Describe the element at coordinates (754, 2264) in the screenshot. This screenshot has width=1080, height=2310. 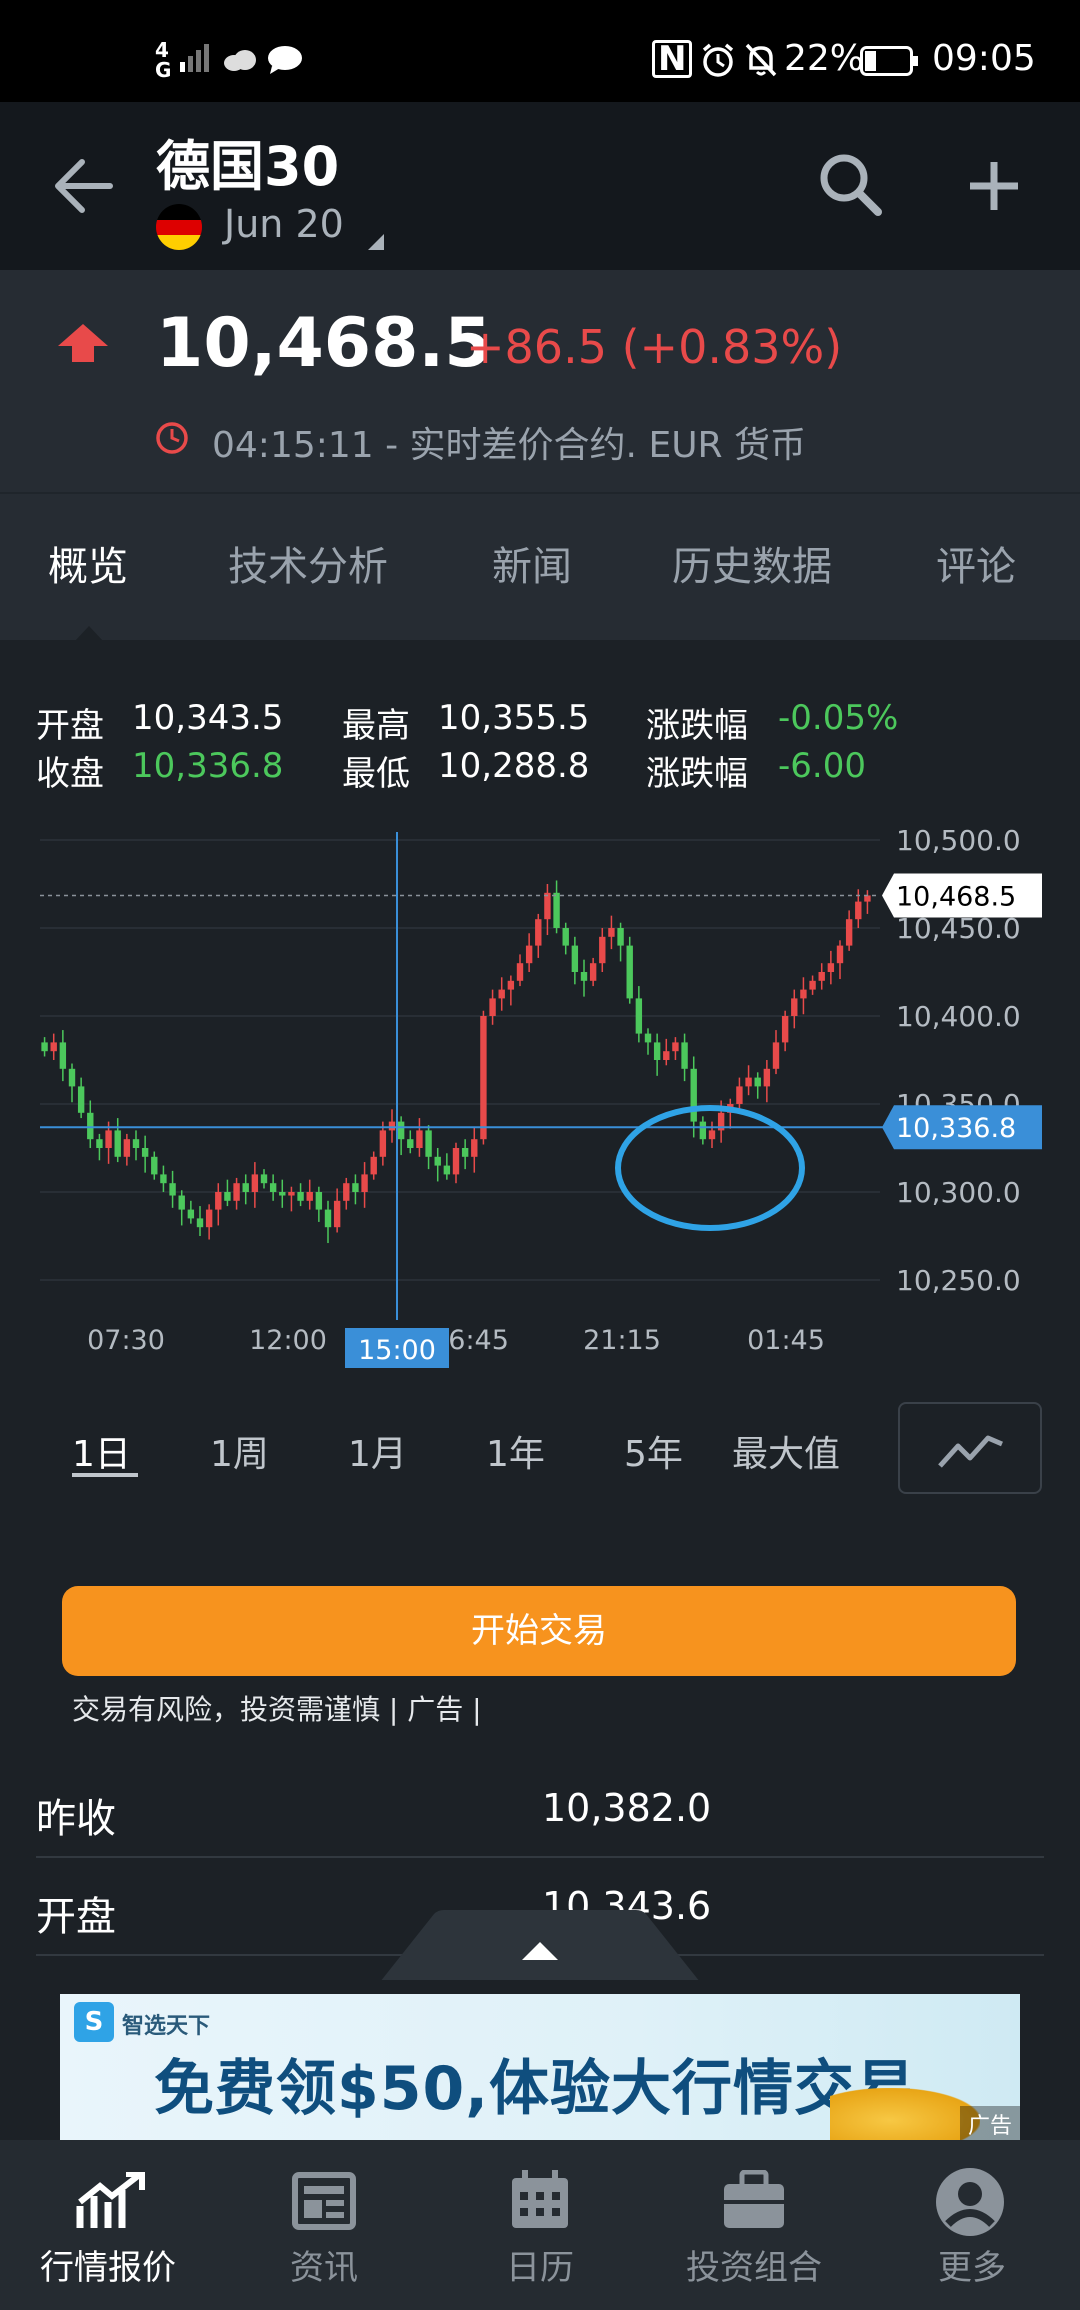
I see `nav-portfolio: 投资组合` at that location.